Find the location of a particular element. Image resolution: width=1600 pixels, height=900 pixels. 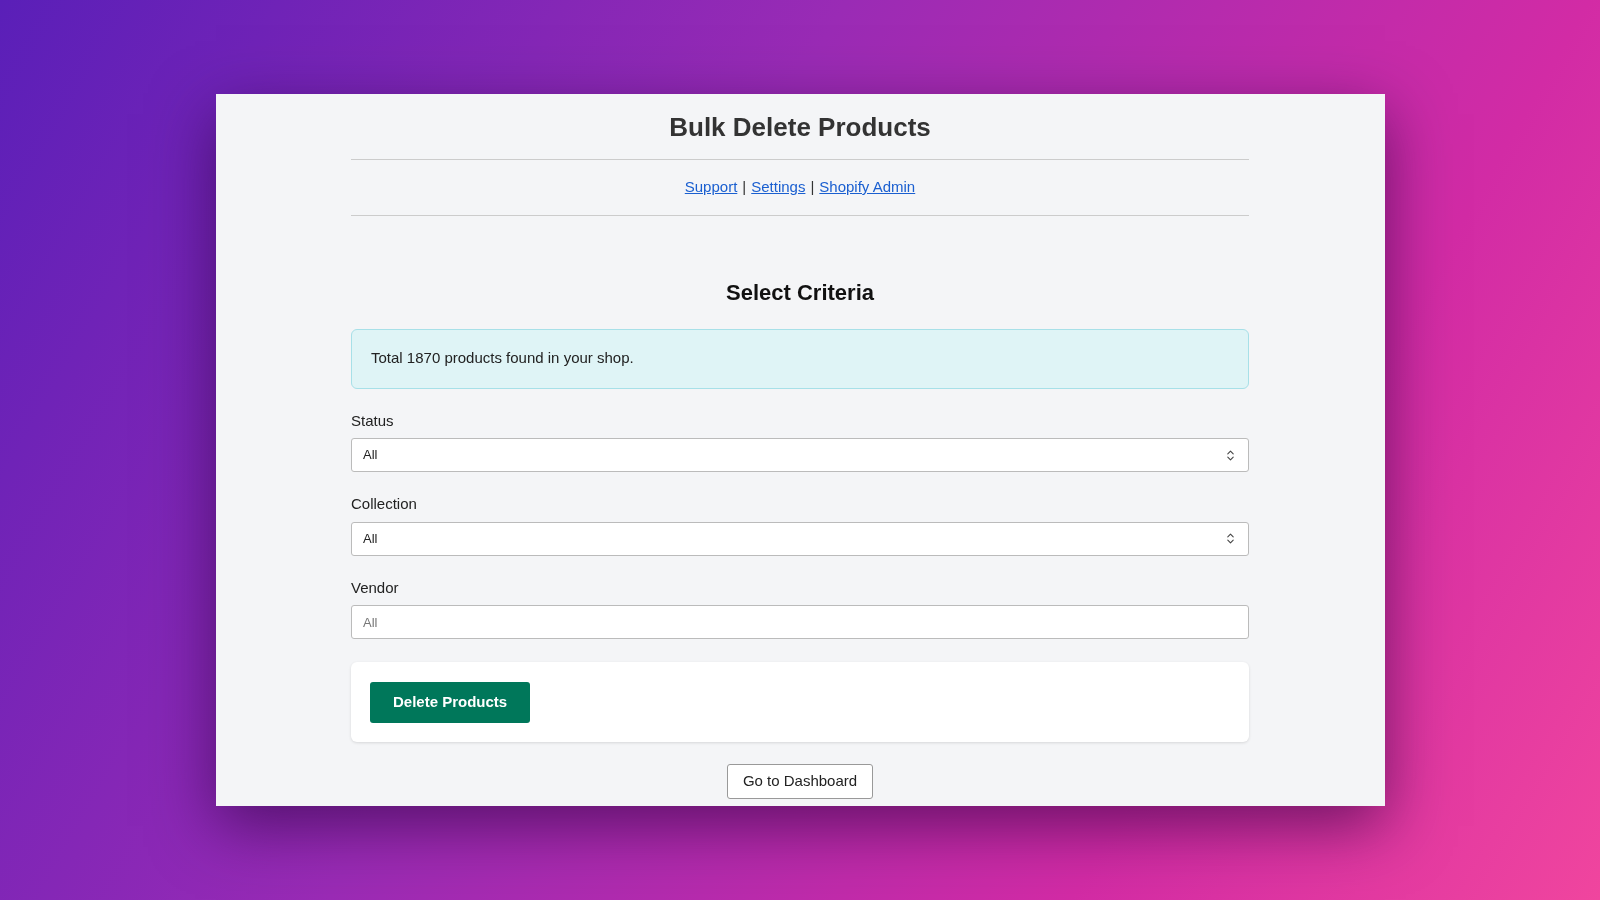

section-title: Select Criteria is located at coordinates (800, 292).